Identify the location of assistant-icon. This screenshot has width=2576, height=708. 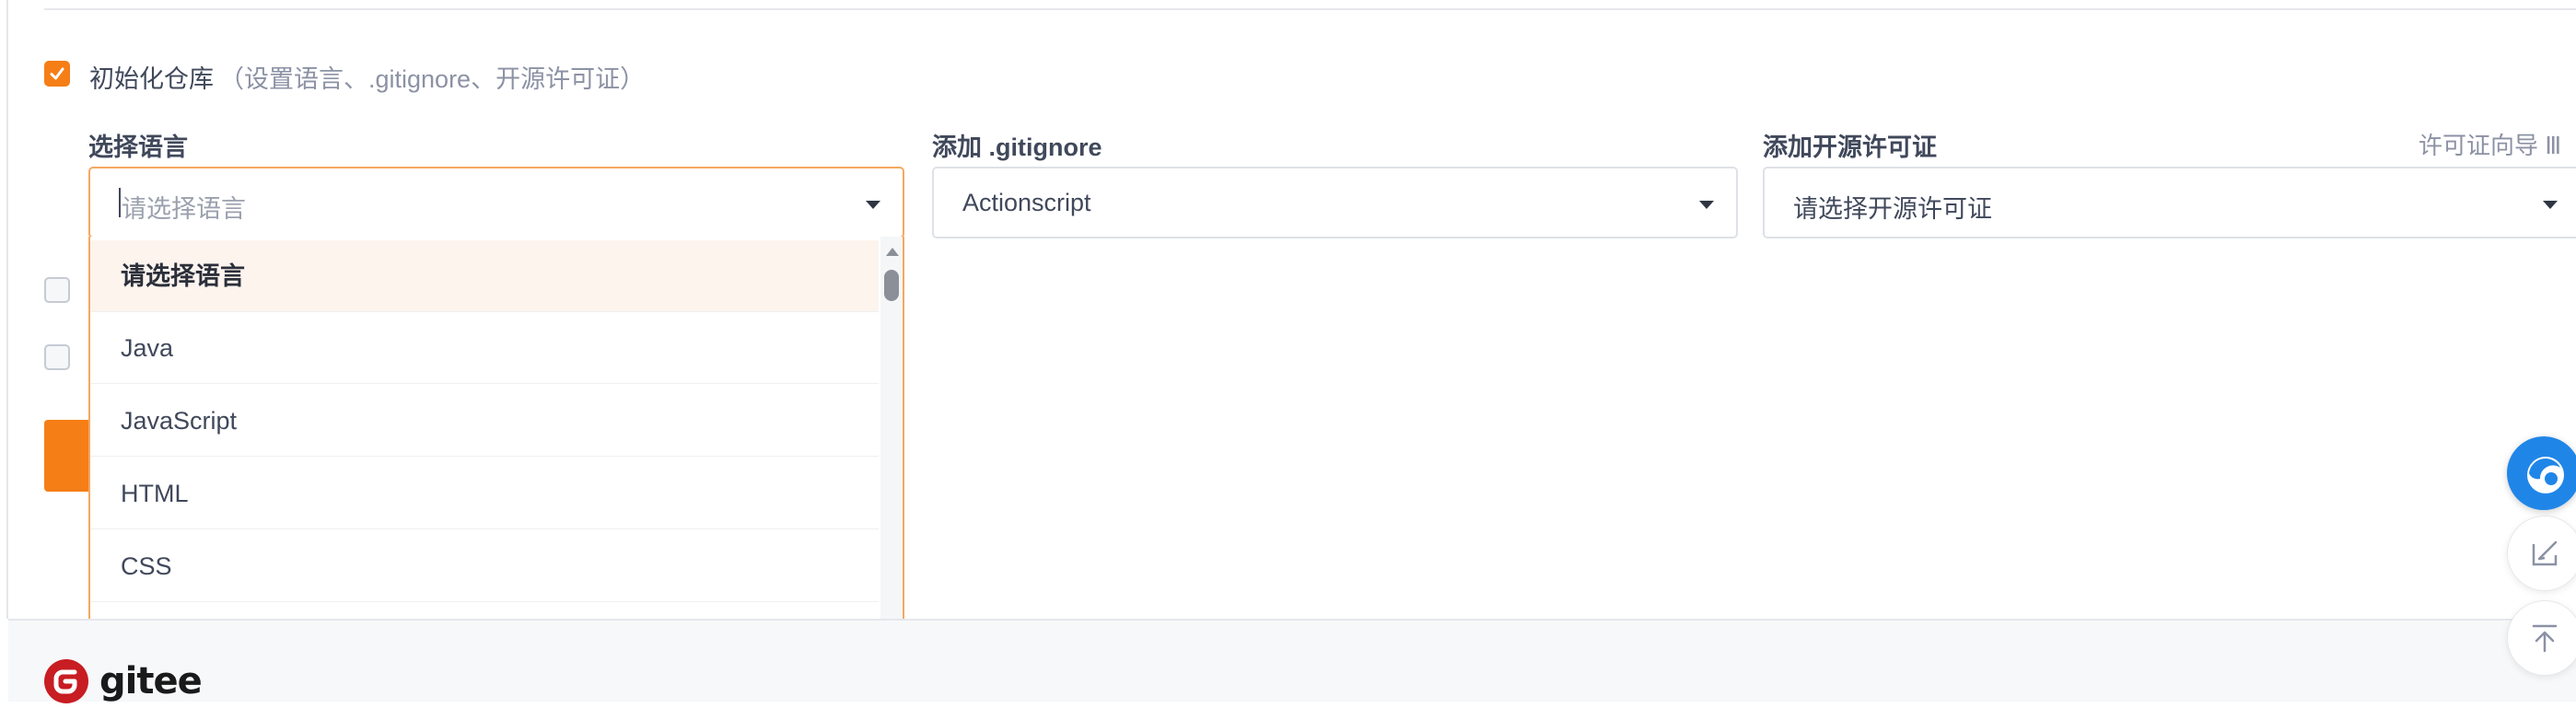
(2545, 475).